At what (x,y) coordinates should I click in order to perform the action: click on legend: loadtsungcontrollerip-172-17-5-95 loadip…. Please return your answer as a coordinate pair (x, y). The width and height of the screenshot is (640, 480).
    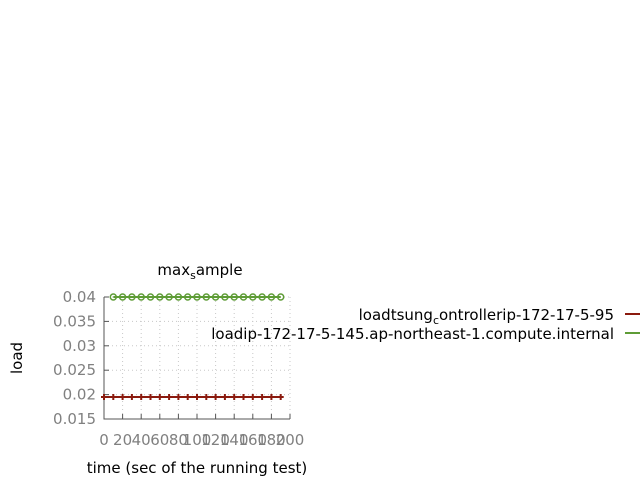
    Looking at the image, I should click on (425, 324).